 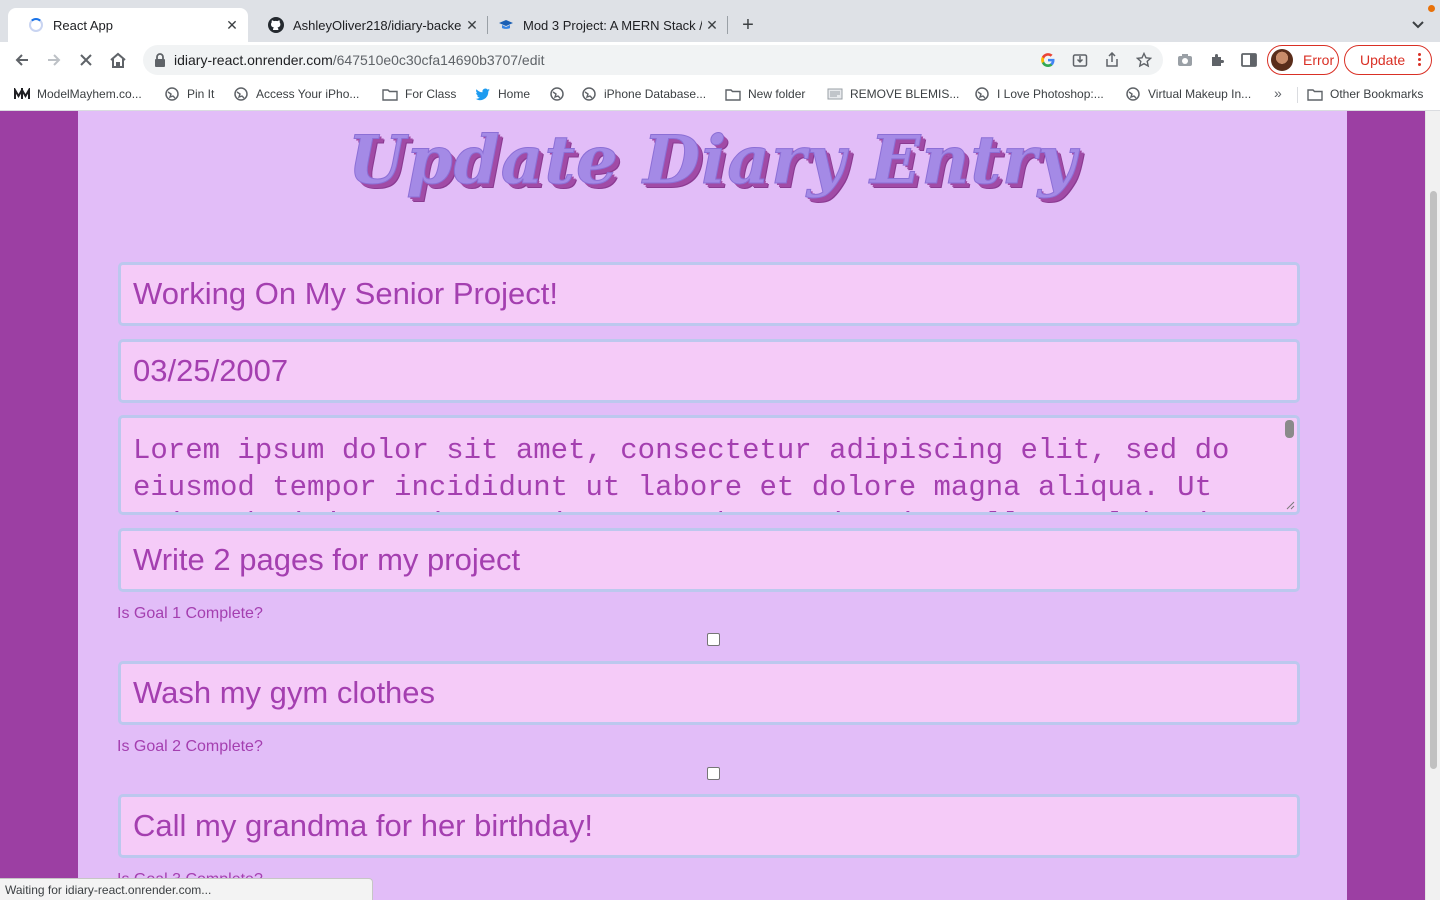 I want to click on home-button, so click(x=118, y=60).